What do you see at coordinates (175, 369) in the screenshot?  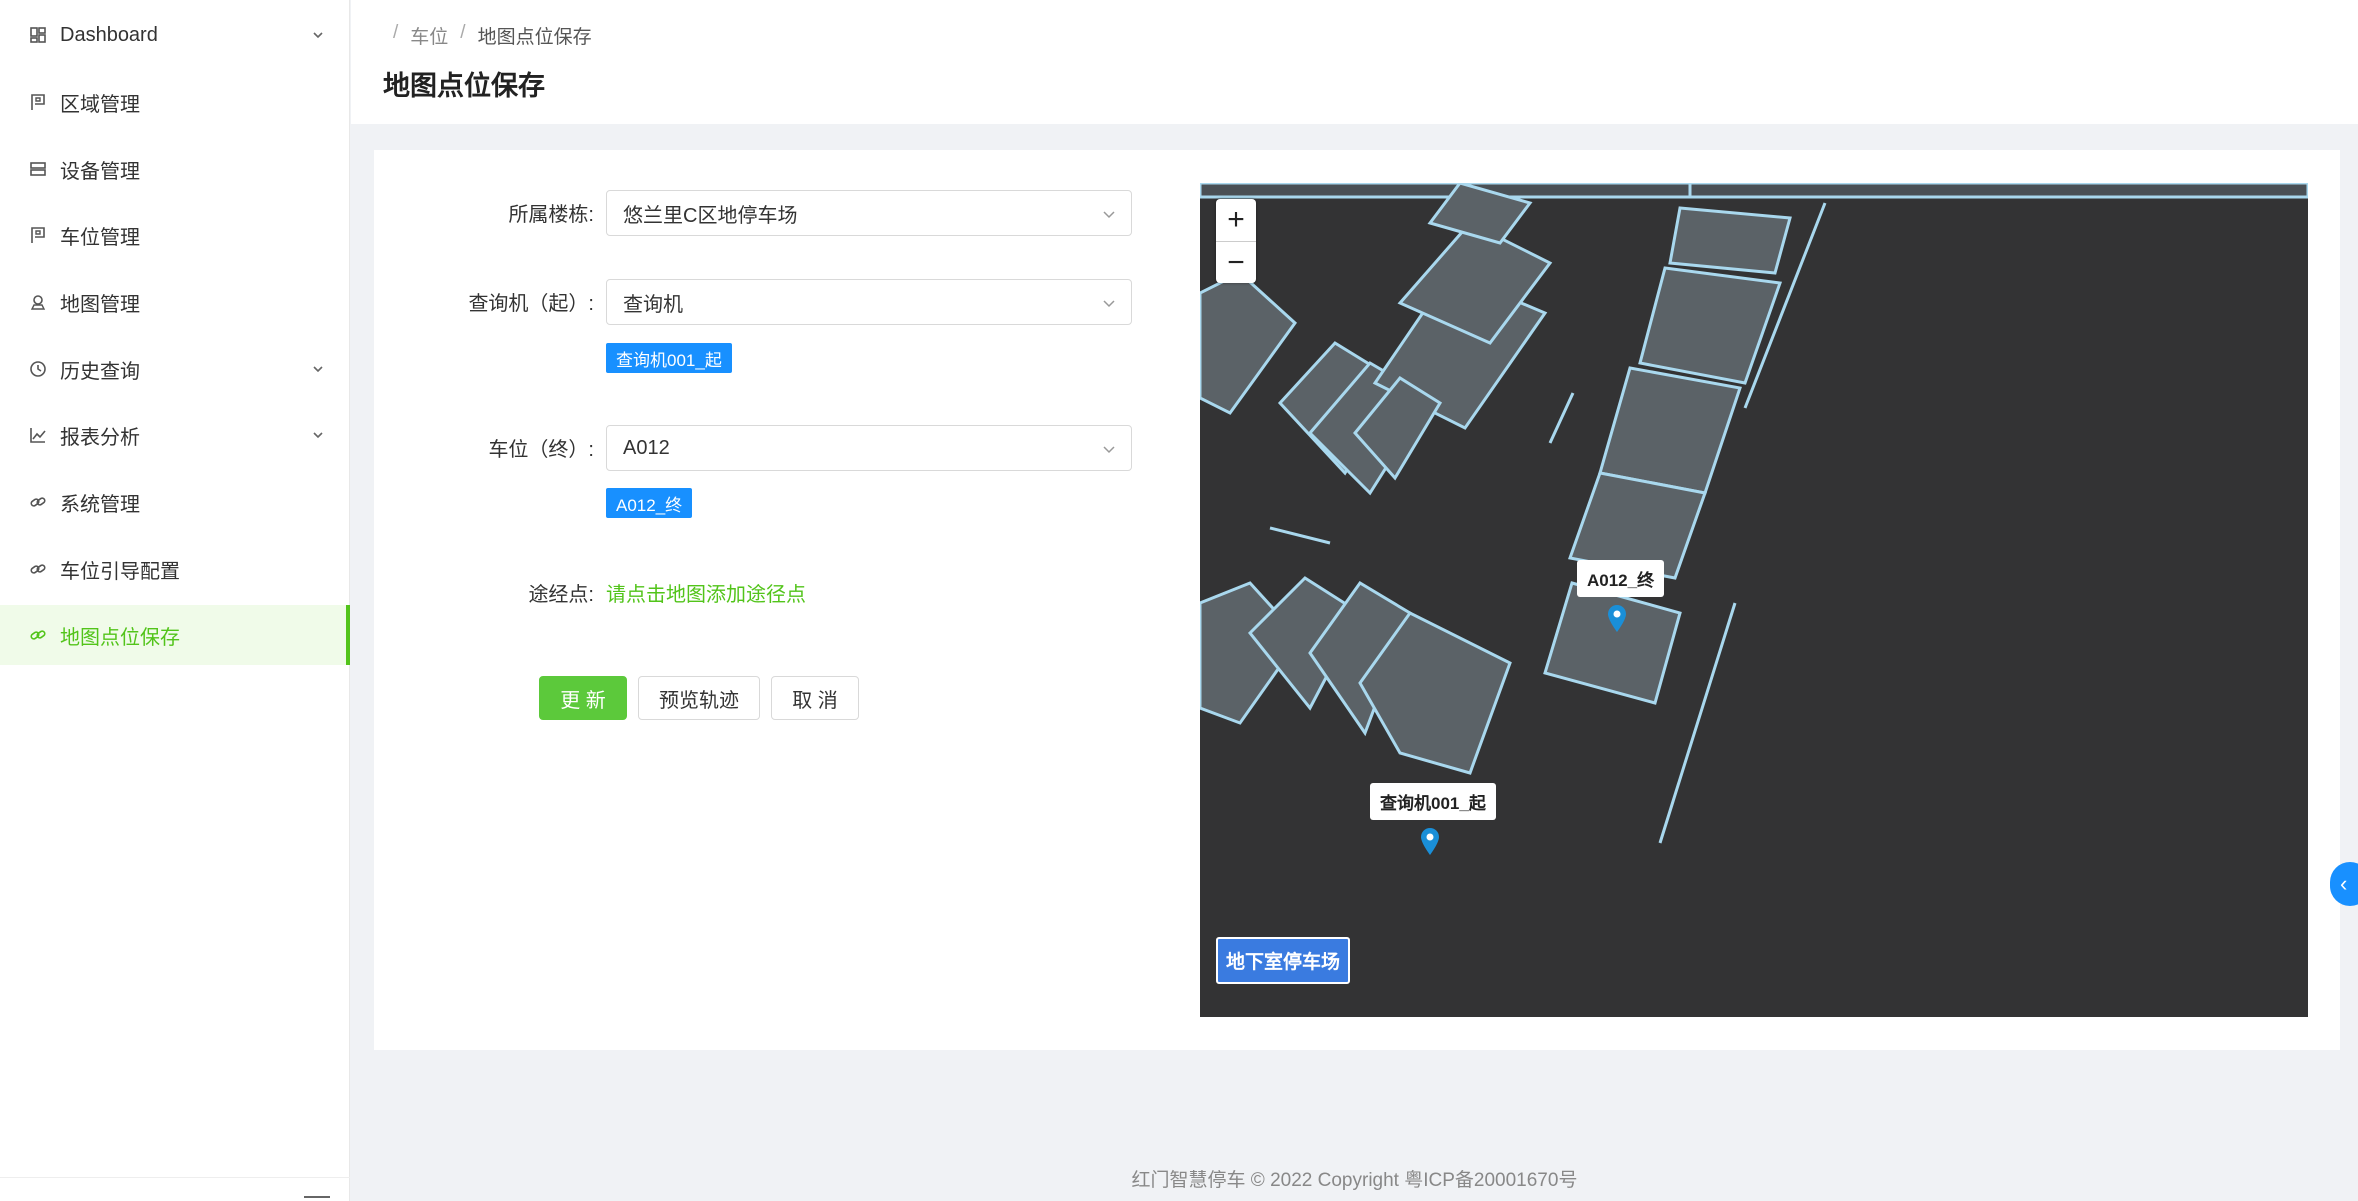 I see `sidebar-item-history: 历史查询` at bounding box center [175, 369].